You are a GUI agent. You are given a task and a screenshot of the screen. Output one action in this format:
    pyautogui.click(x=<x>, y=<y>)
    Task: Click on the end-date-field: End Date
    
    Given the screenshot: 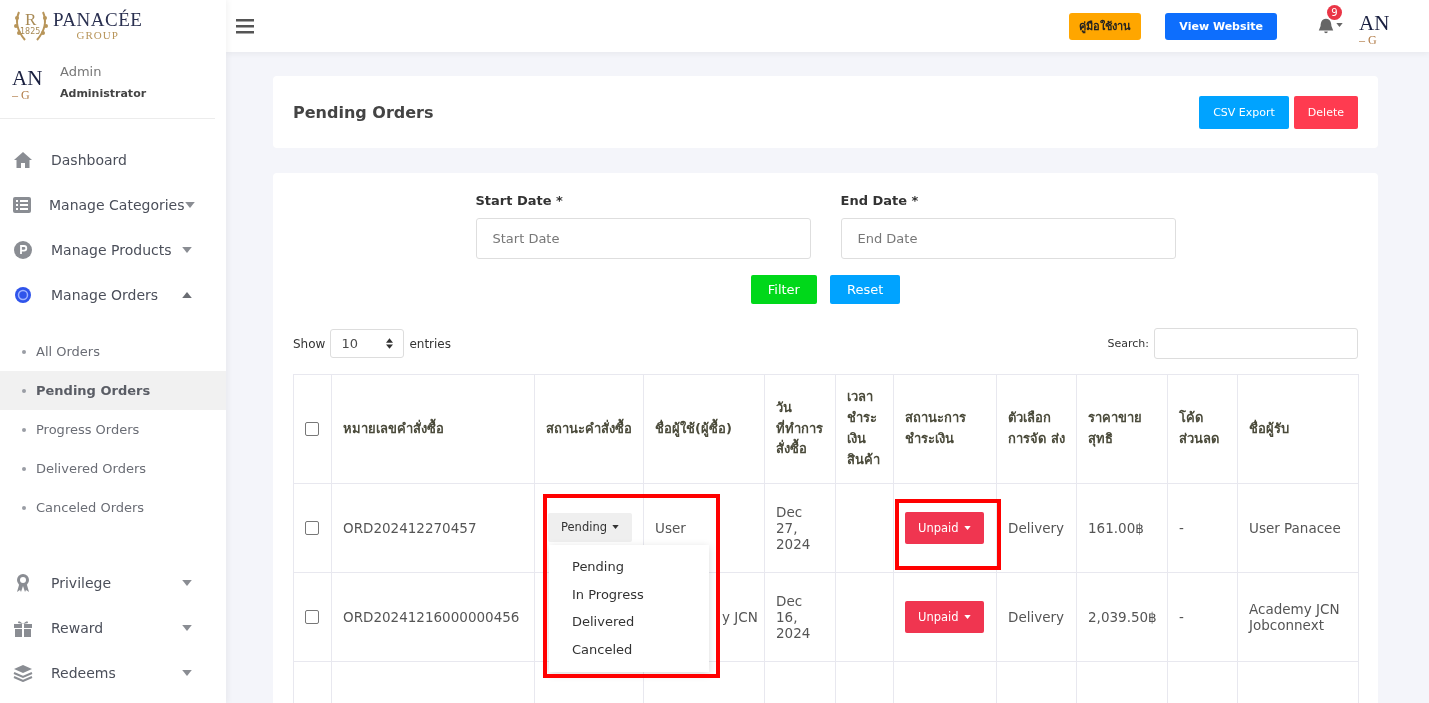 What is the action you would take?
    pyautogui.click(x=1008, y=238)
    